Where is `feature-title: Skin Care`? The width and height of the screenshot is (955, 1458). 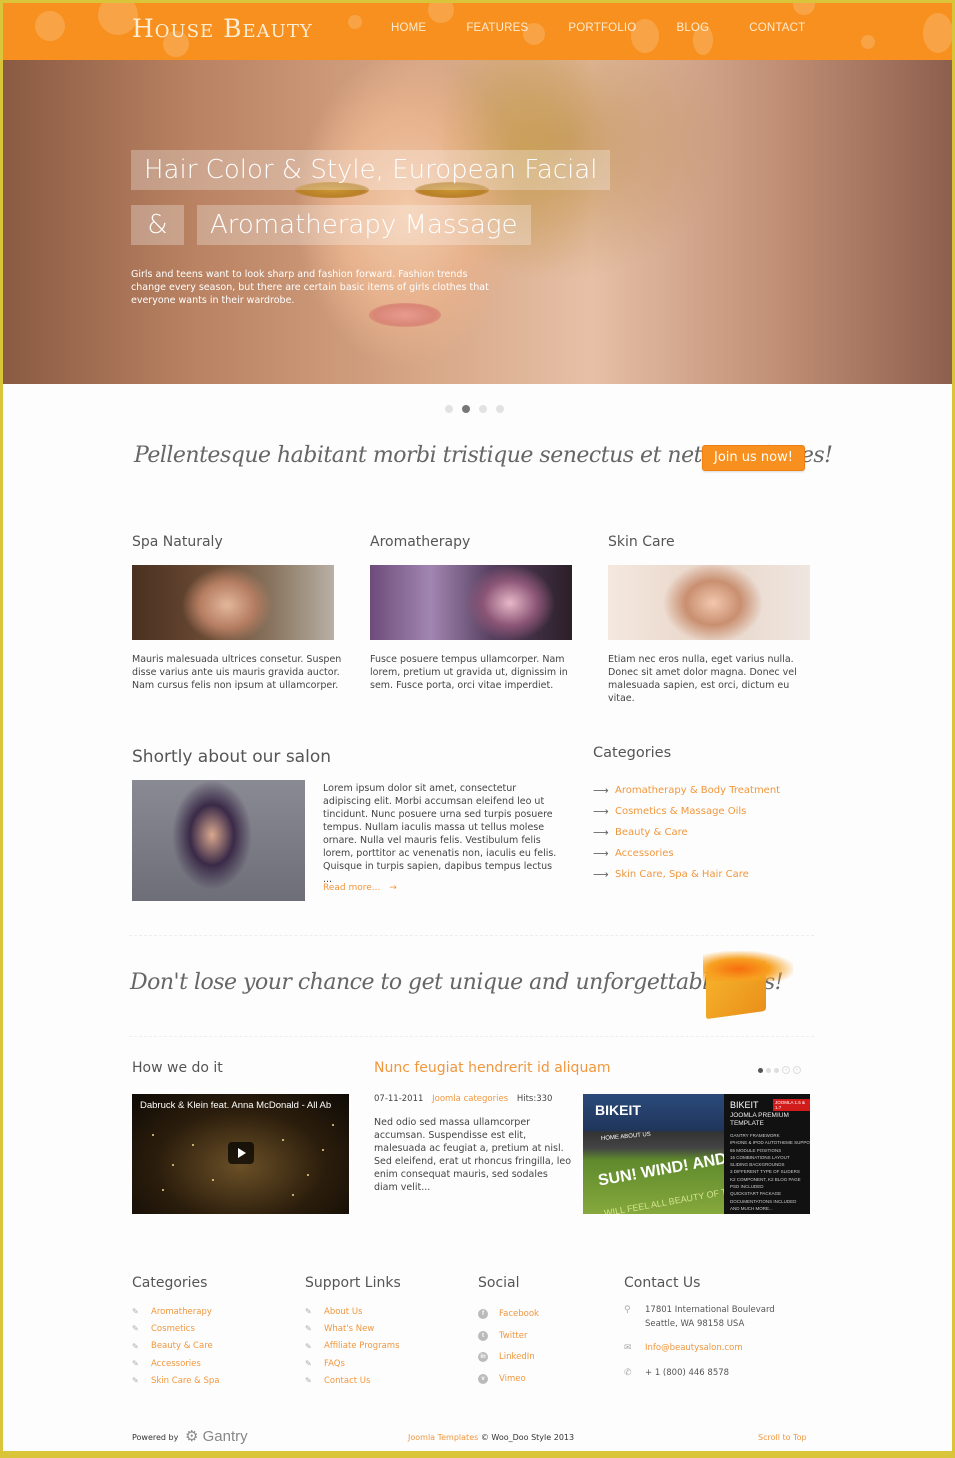
feature-title: Skin Care is located at coordinates (641, 542).